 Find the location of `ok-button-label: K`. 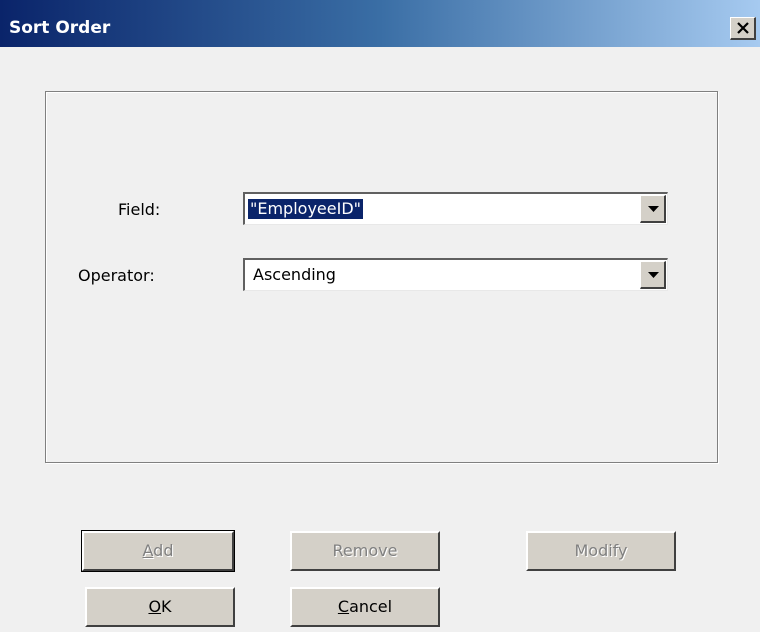

ok-button-label: K is located at coordinates (166, 606).